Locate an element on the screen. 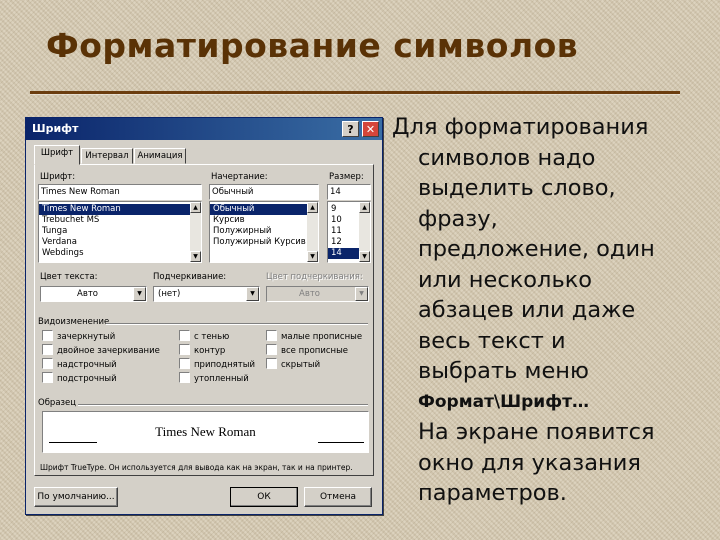 The width and height of the screenshot is (720, 540). list-item: Trebuchet MS is located at coordinates (120, 220).